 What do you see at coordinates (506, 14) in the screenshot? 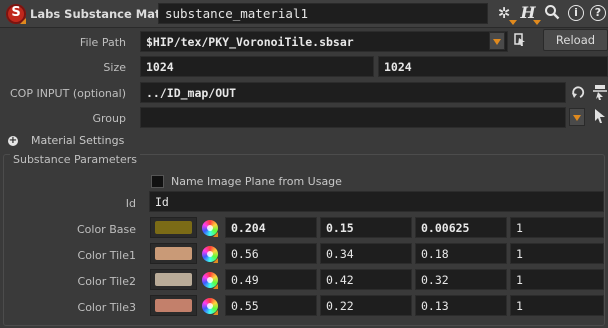
I see `gear-icon: ✲` at bounding box center [506, 14].